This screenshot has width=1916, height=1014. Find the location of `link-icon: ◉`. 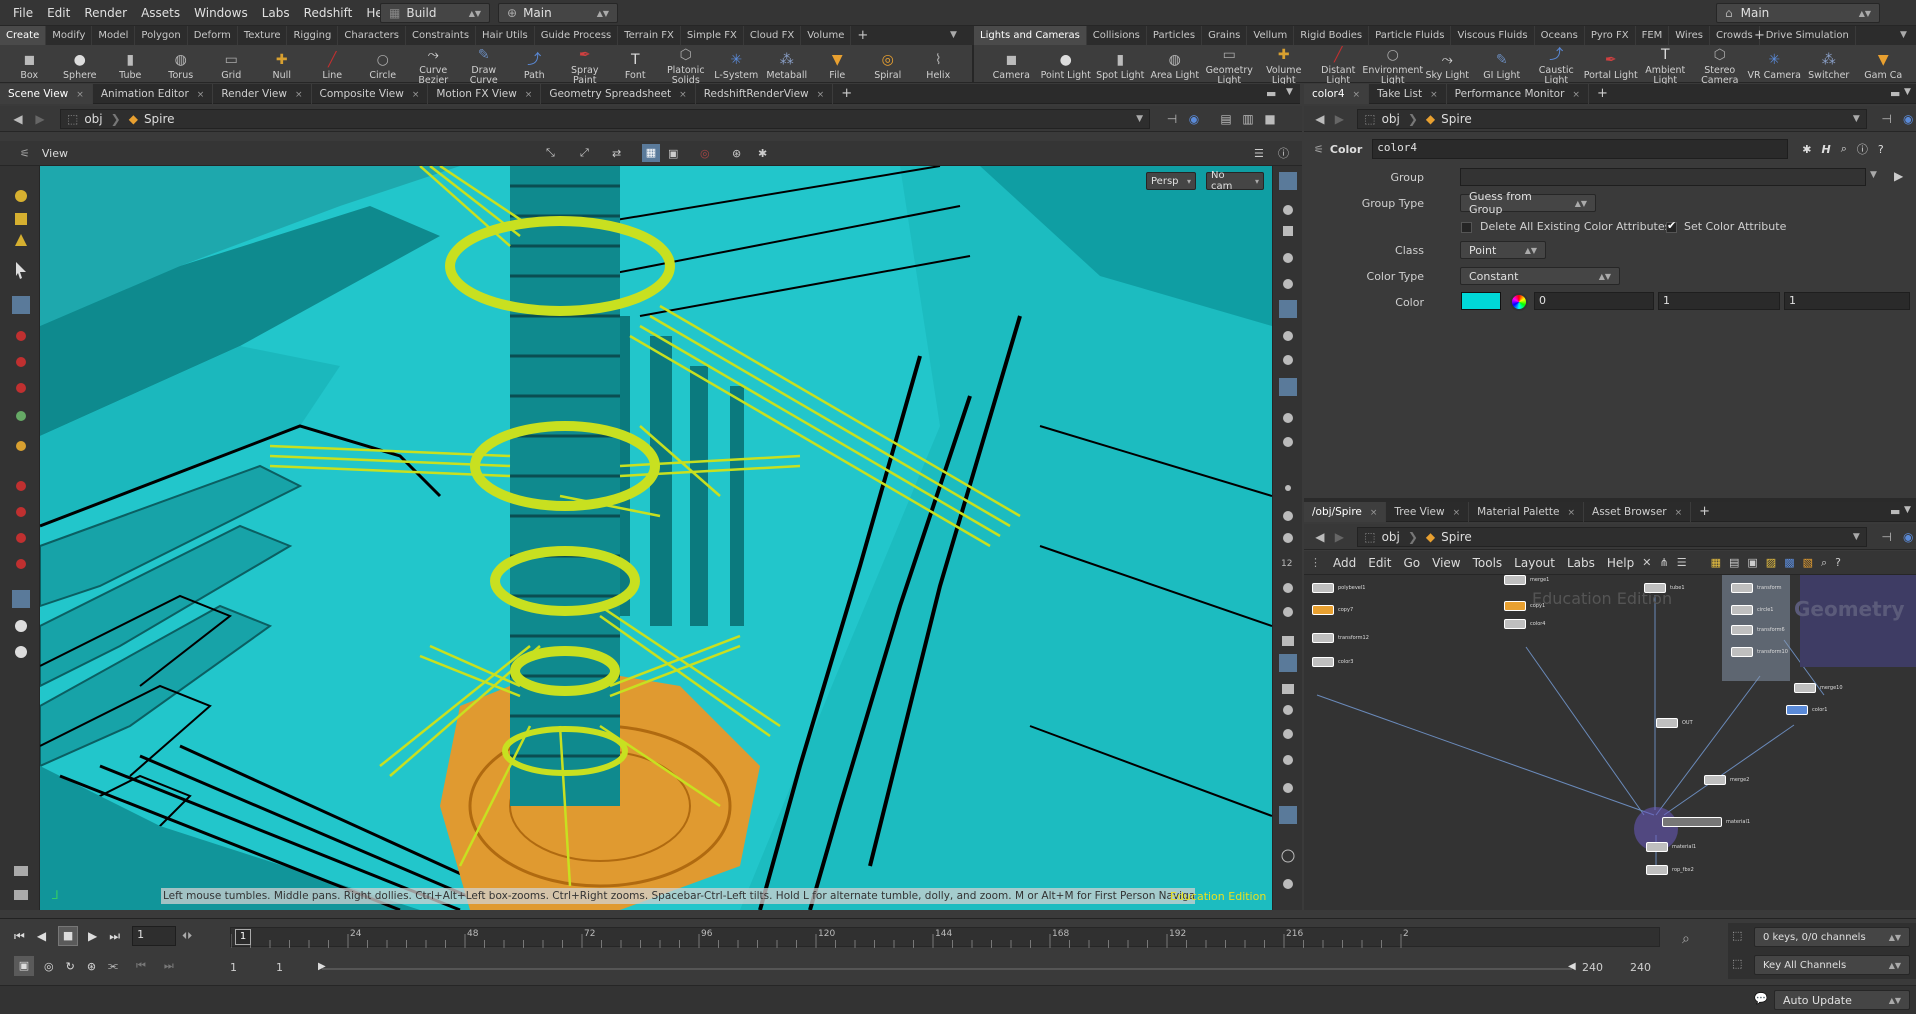

link-icon: ◉ is located at coordinates (1908, 119).